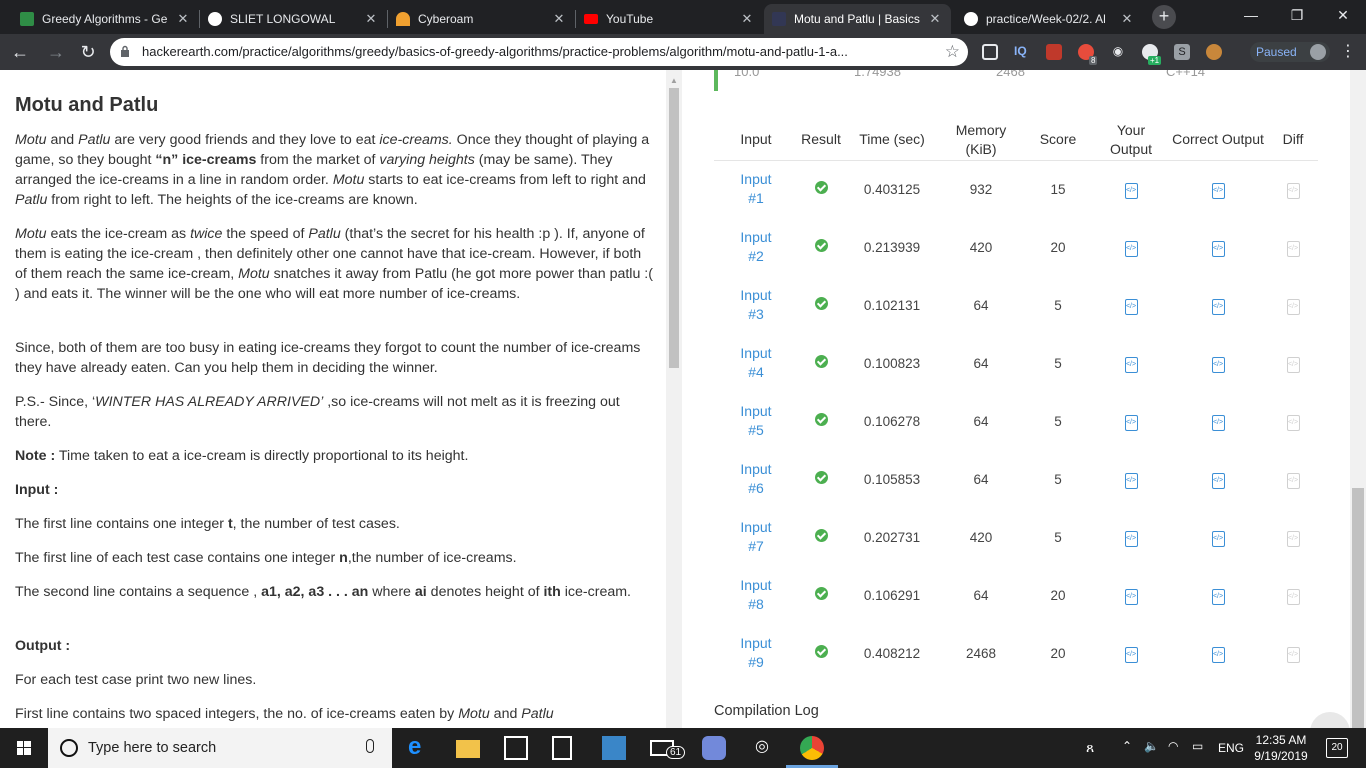  What do you see at coordinates (1164, 17) in the screenshot?
I see `new-tab-button: +` at bounding box center [1164, 17].